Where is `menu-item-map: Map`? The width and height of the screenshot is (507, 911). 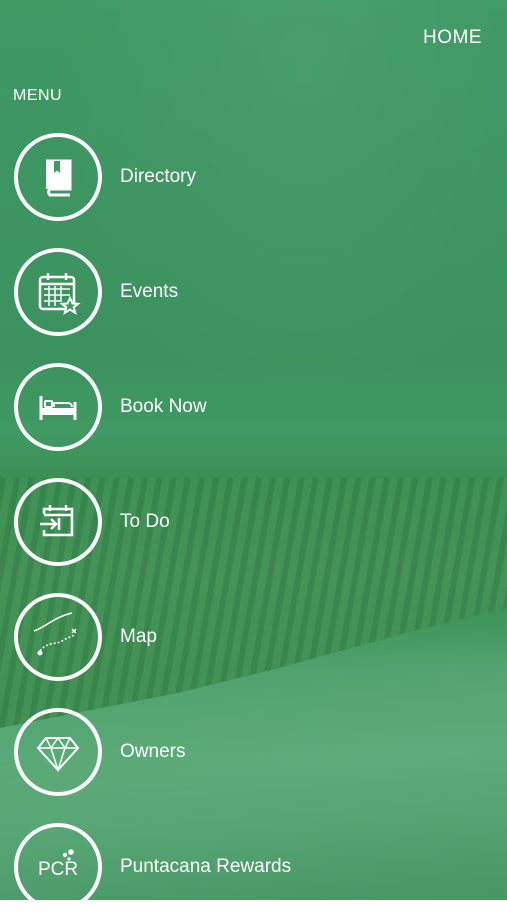
menu-item-map: Map is located at coordinates (85, 637).